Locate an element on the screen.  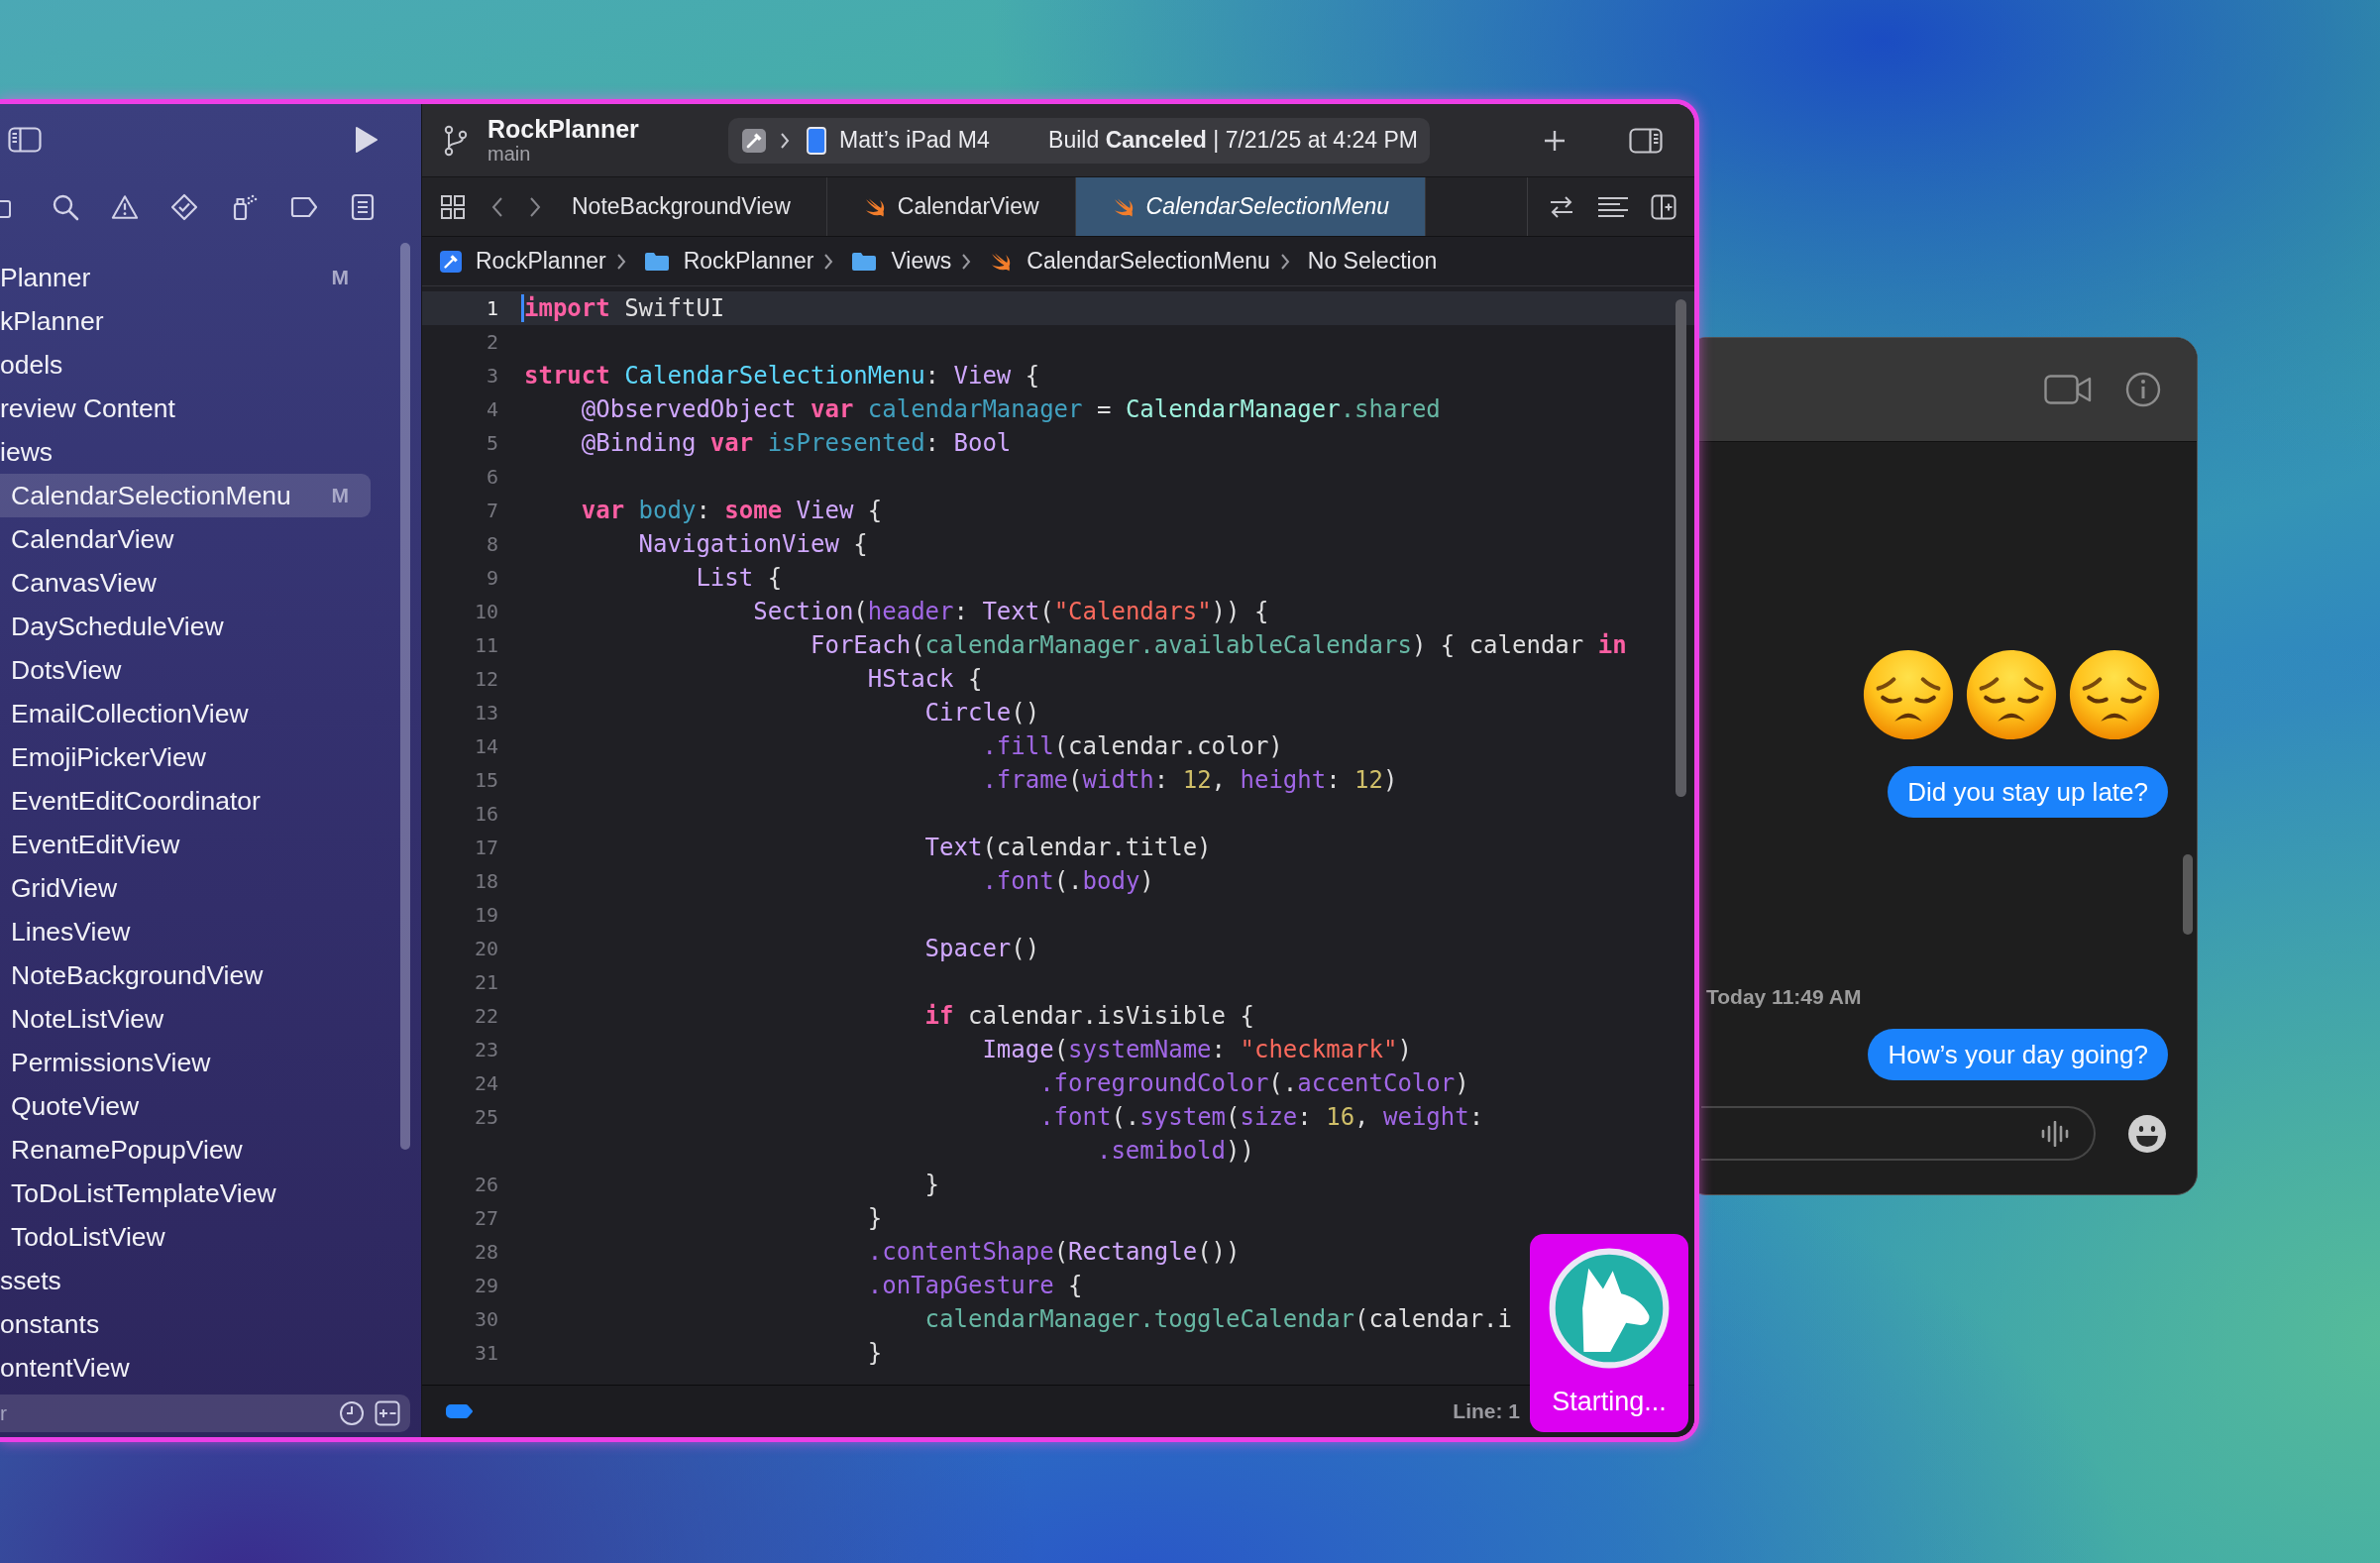
line-number: 6 is located at coordinates (492, 477).